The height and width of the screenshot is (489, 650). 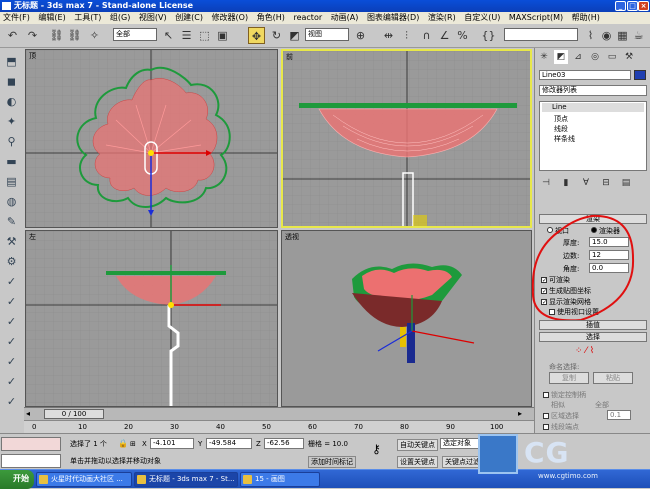 I want to click on viewport-perspective: 透视, so click(x=406, y=318).